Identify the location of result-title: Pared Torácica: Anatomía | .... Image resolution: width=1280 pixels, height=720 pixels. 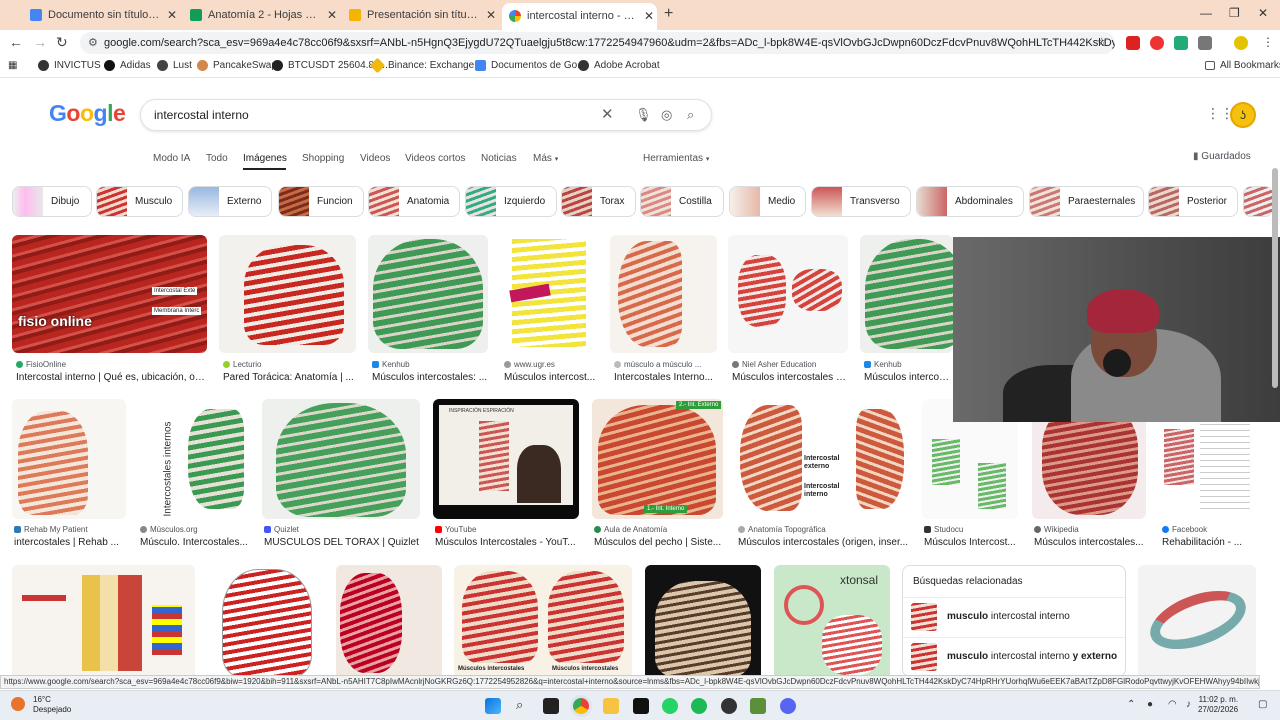
(289, 377).